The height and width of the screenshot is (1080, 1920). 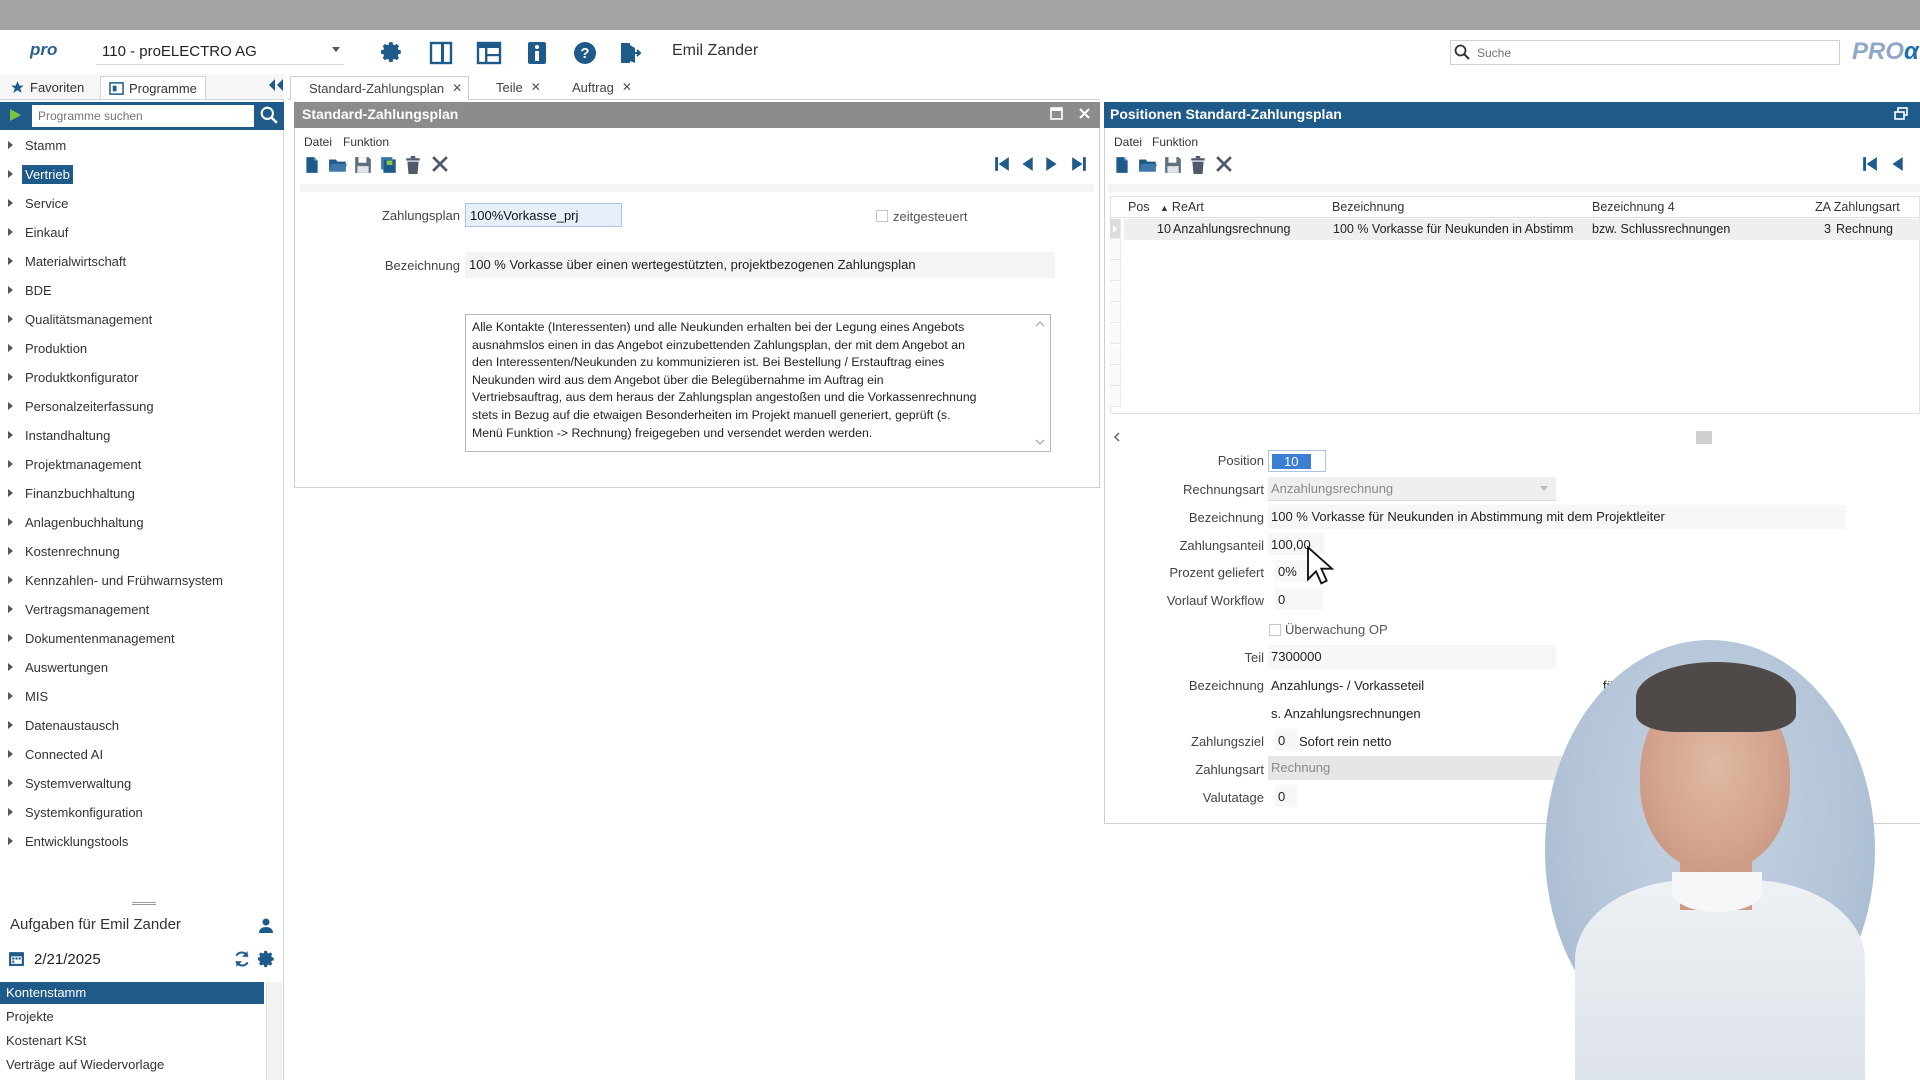 I want to click on save-copy-icon, so click(x=392, y=167).